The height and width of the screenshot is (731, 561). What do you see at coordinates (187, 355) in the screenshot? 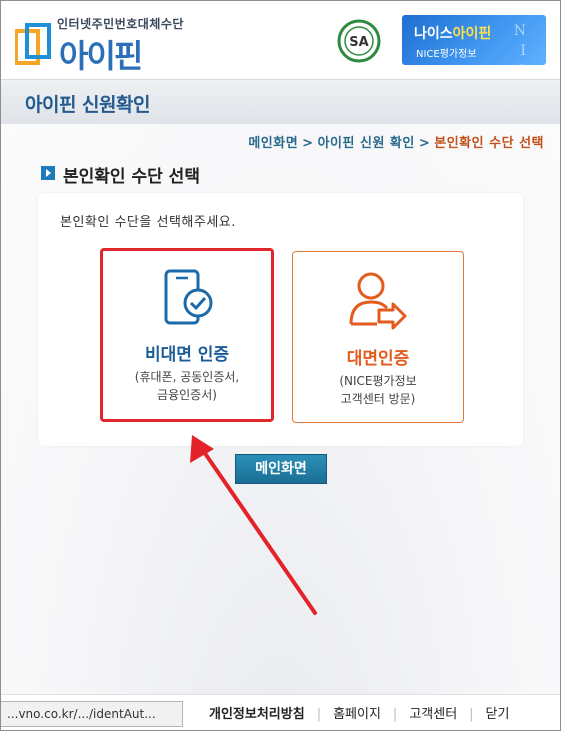
I see `non-face-to-face-auth-label: 비대면 인증` at bounding box center [187, 355].